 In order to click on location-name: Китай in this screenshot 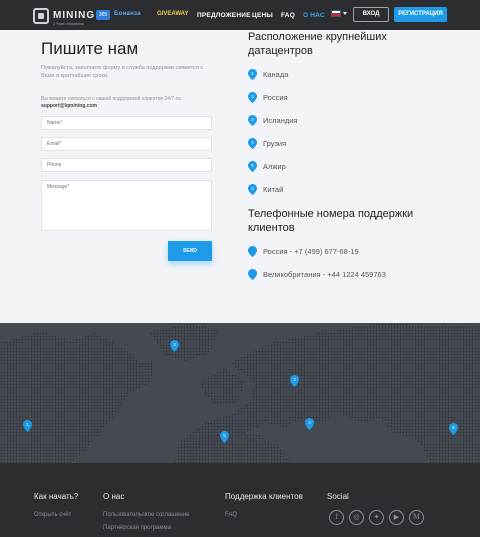, I will do `click(273, 189)`.